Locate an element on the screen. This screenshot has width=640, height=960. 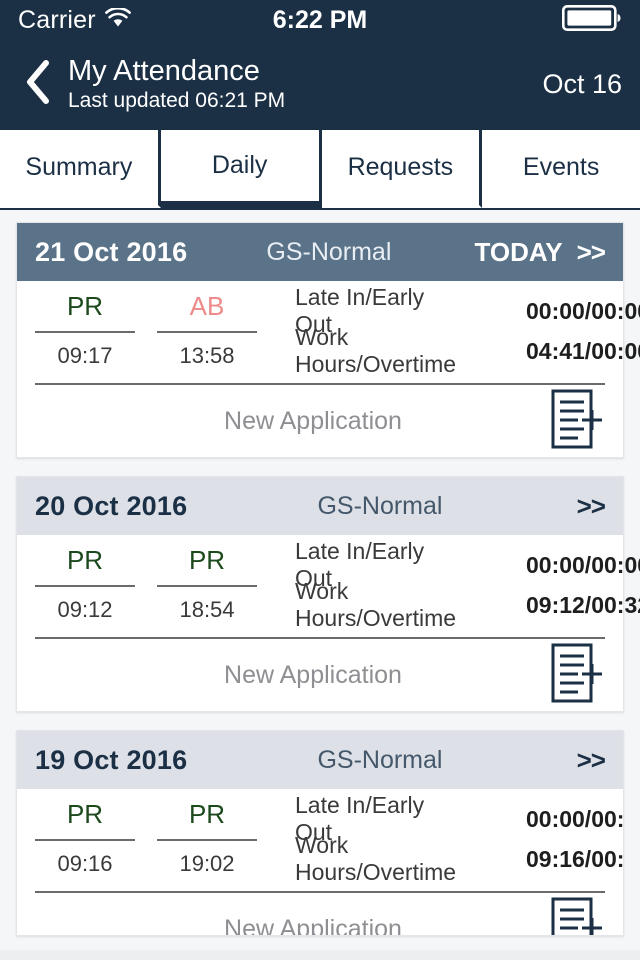
last-updated-label: Last updated 06:21 PM is located at coordinates (177, 100).